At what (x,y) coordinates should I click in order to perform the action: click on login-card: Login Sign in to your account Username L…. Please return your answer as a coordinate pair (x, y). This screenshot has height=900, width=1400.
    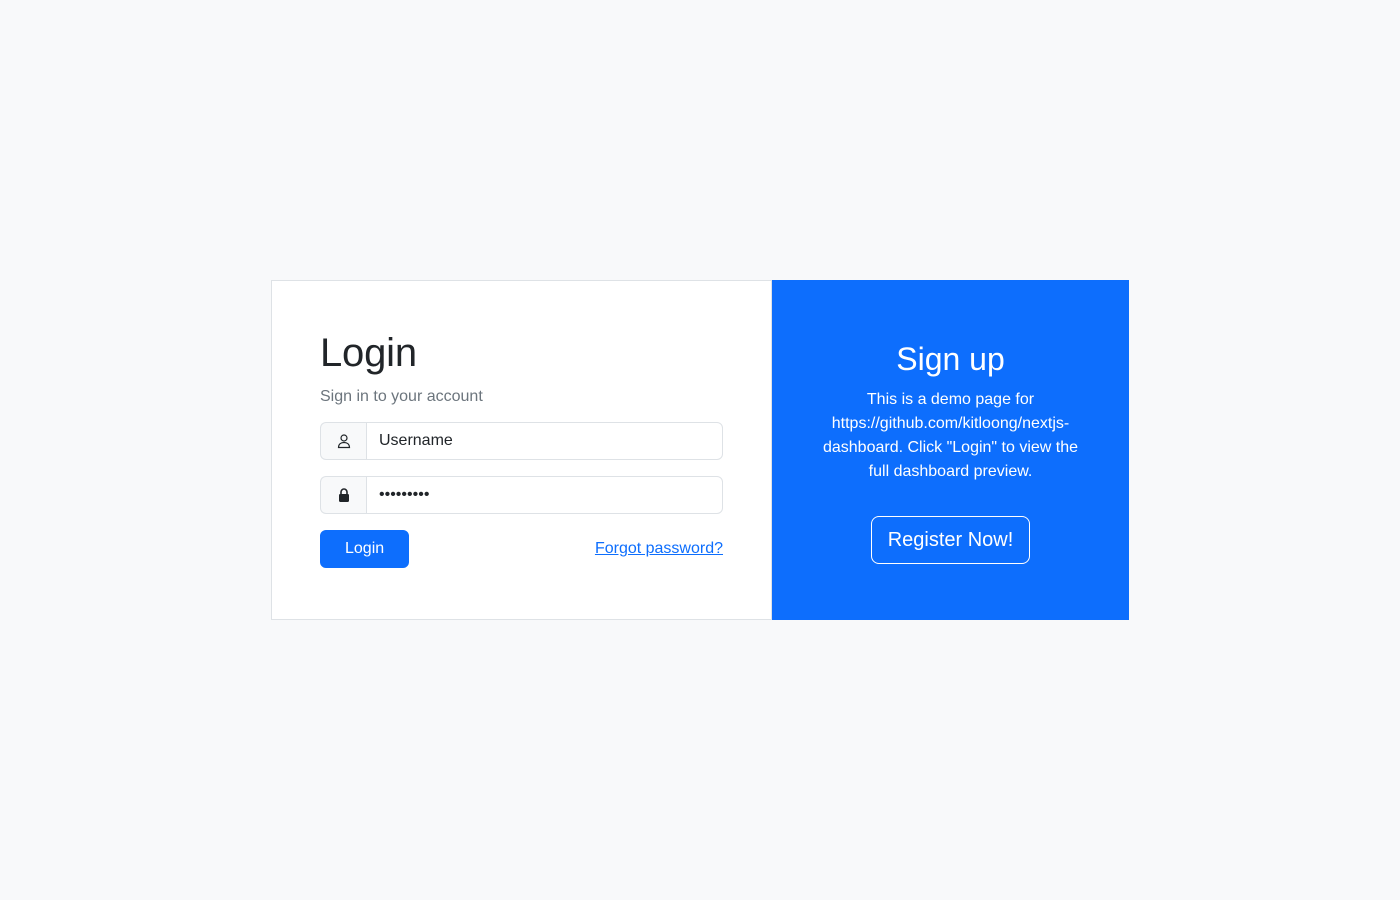
    Looking at the image, I should click on (521, 450).